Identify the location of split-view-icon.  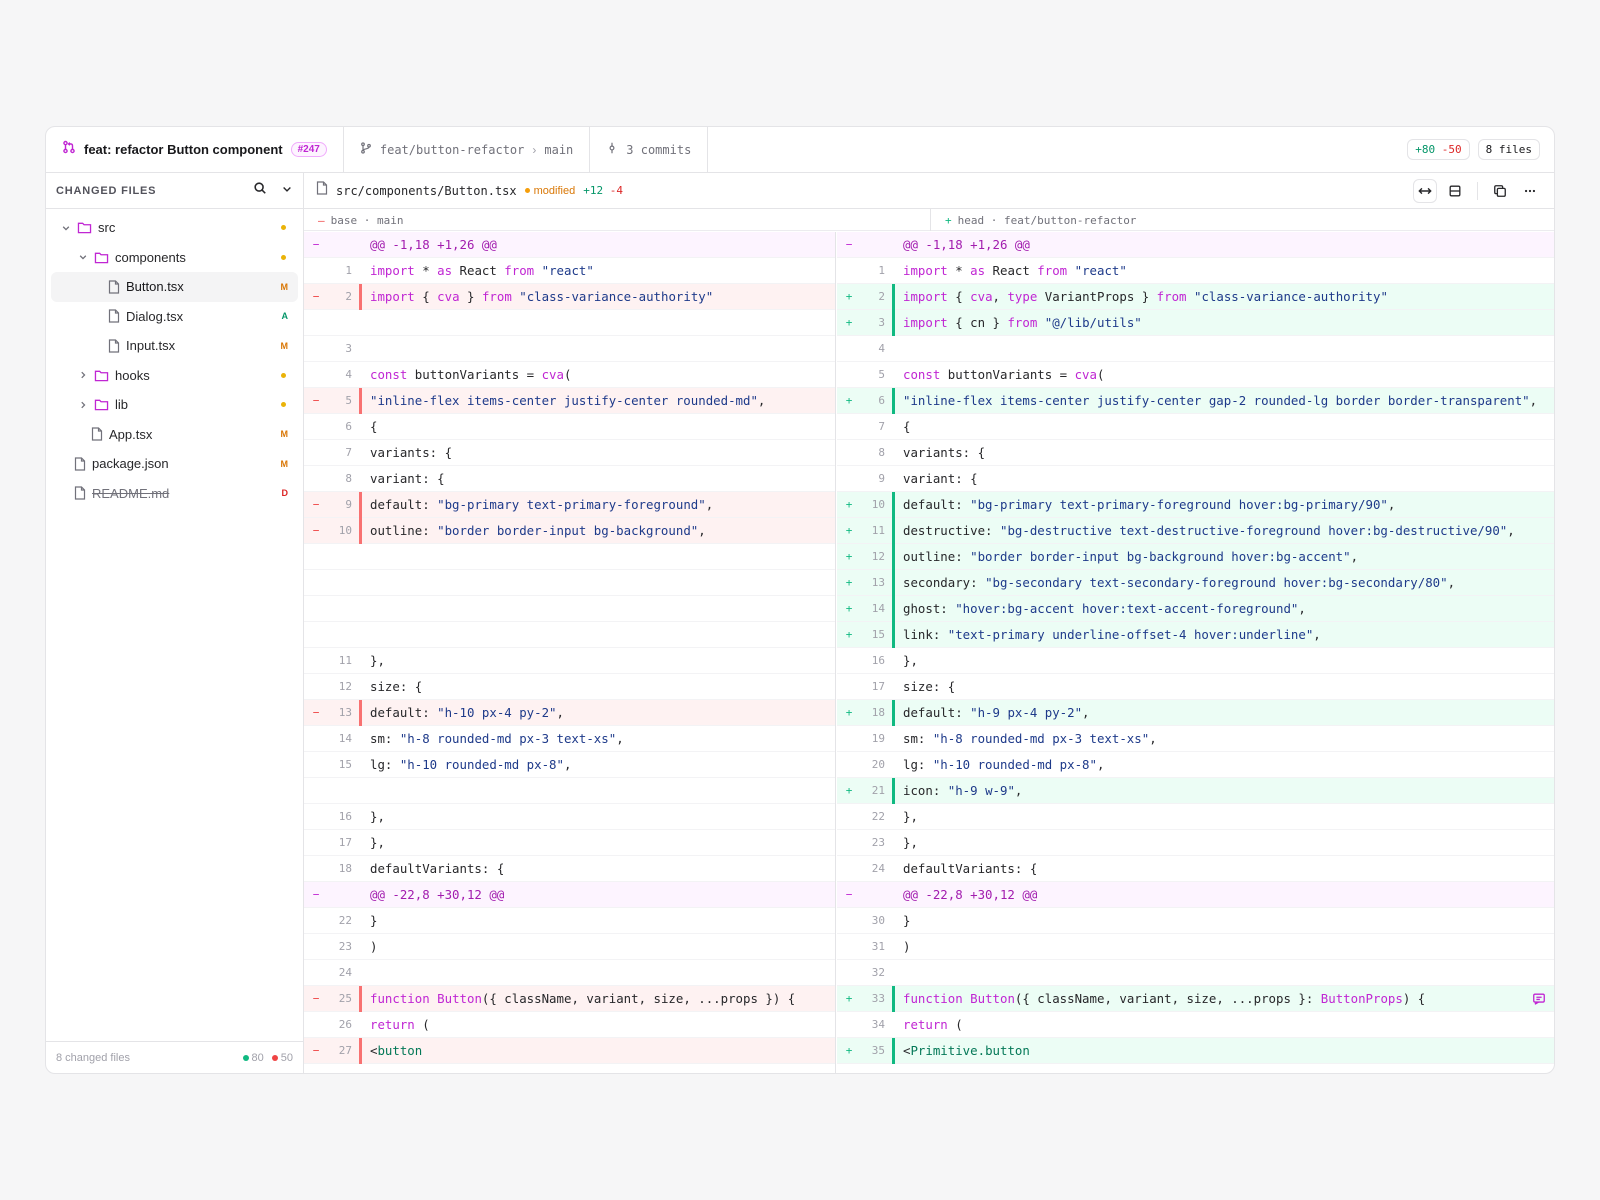
(1425, 190).